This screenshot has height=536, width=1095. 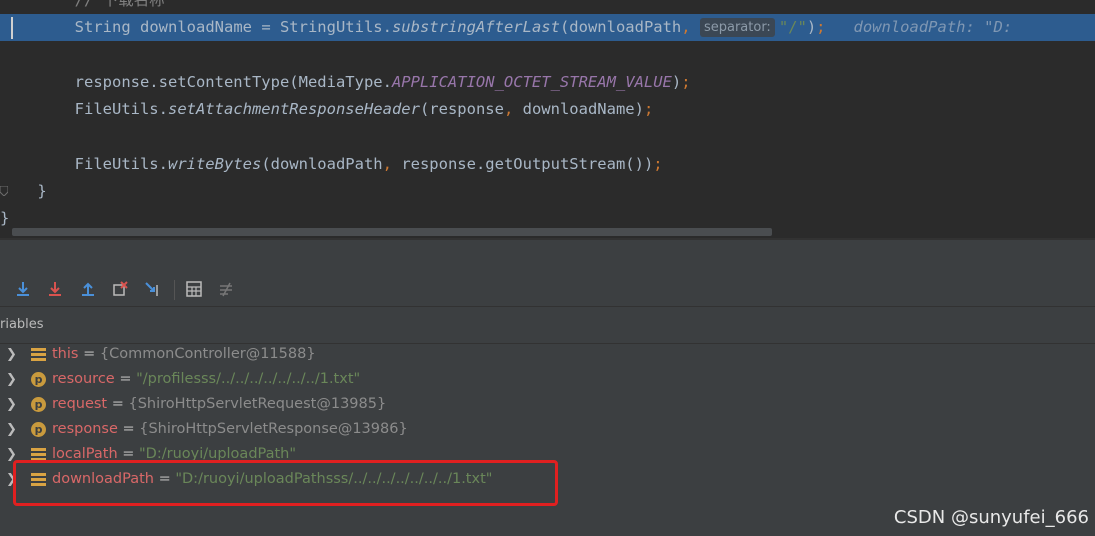 I want to click on parameter-hint: separator:, so click(x=737, y=27).